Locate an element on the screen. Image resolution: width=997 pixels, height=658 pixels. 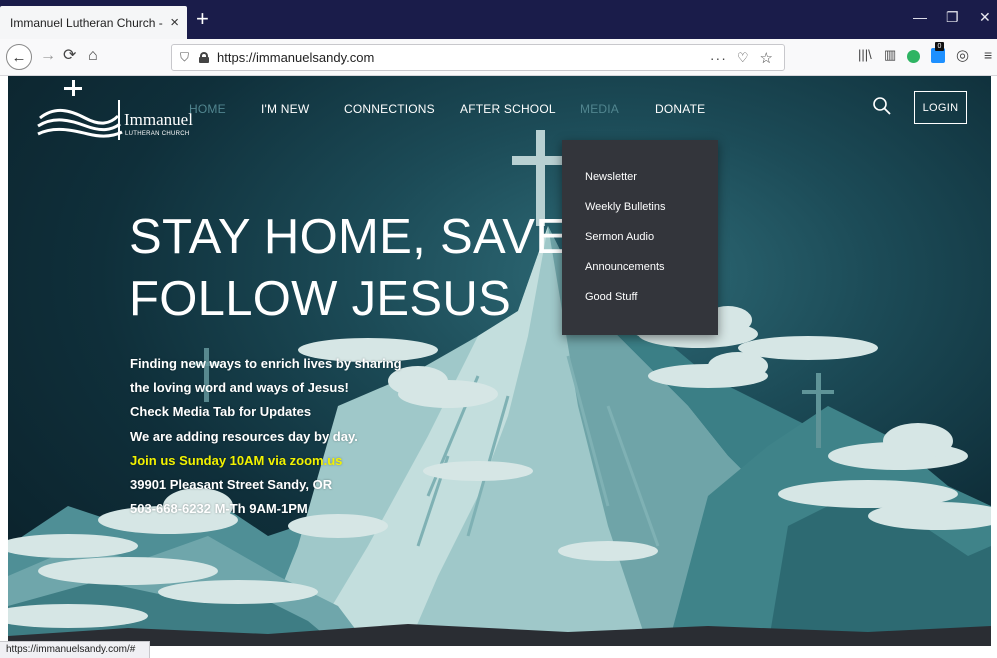
menu-item-weekly-bulletins: Weekly Bulletins is located at coordinates (625, 207).